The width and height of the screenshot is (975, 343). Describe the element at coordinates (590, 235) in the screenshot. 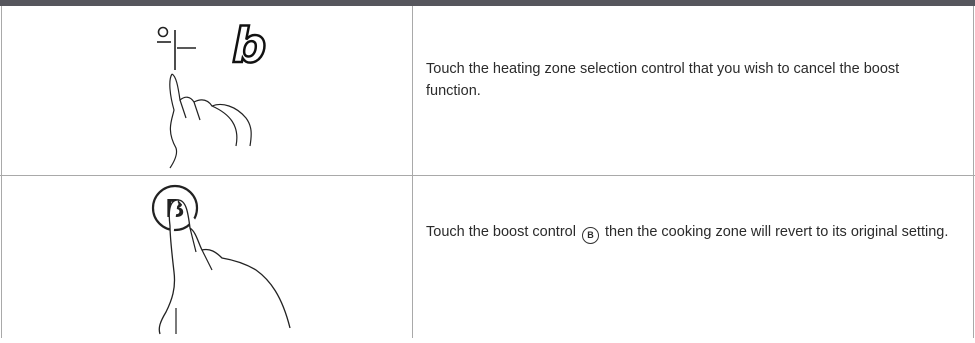

I see `boost-symbol-icon: B` at that location.